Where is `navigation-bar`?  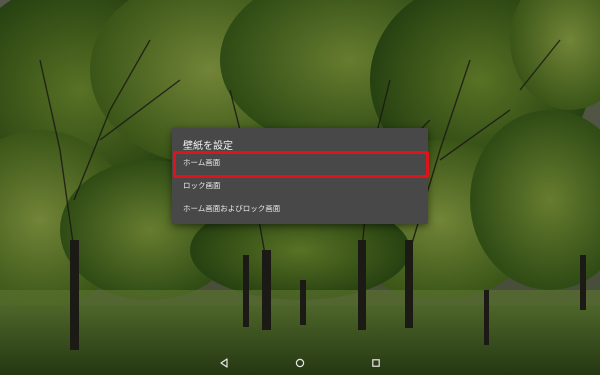
navigation-bar is located at coordinates (300, 362).